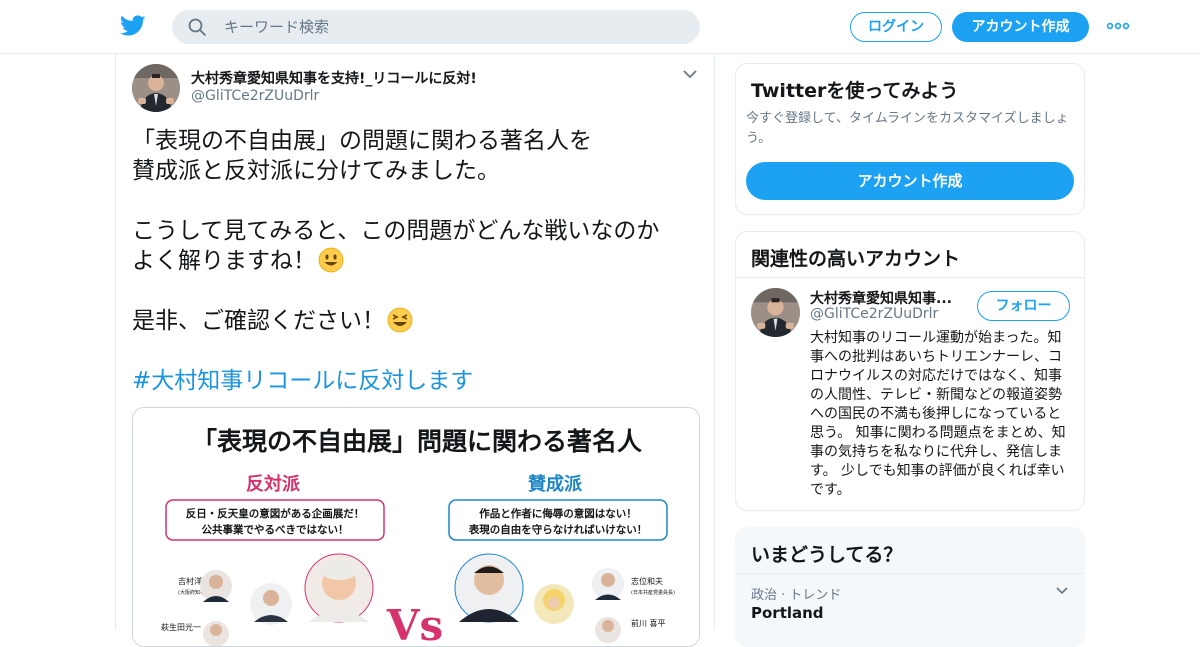 Image resolution: width=1200 pixels, height=647 pixels. Describe the element at coordinates (653, 592) in the screenshot. I see `person-title: (日本共産党委員長)` at that location.